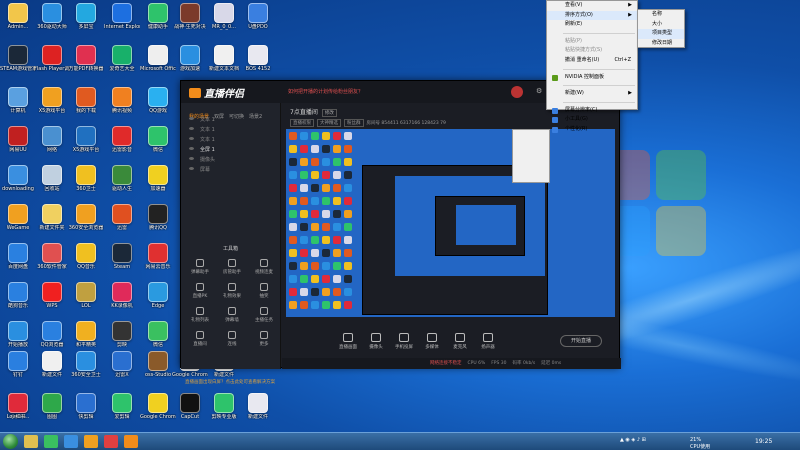  What do you see at coordinates (592, 15) in the screenshot?
I see `context-menu-item: 排序方式(O) ▶` at bounding box center [592, 15].